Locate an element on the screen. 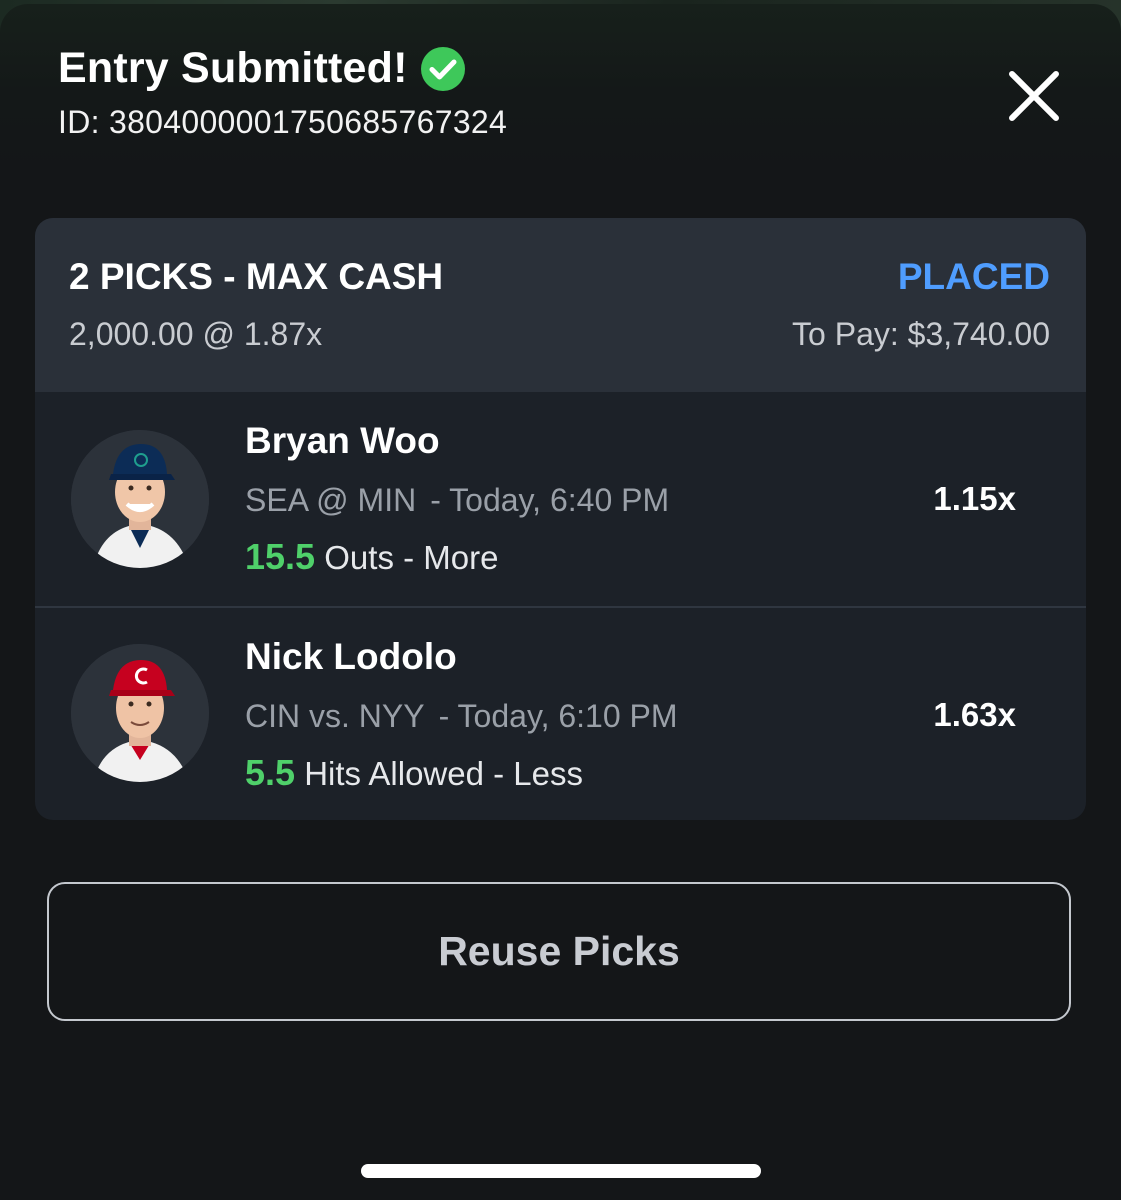  line-value: 5.5 is located at coordinates (270, 772).